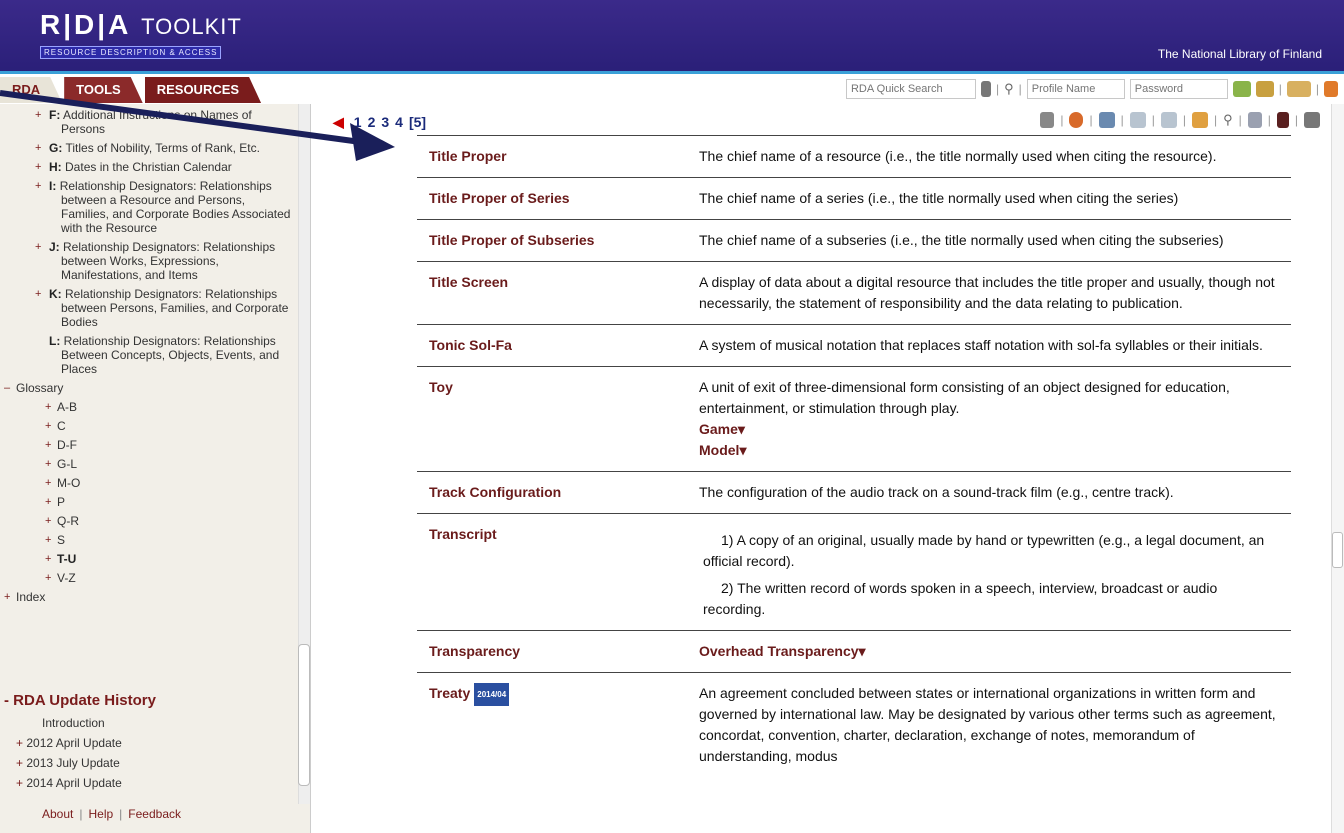  I want to click on collapse-icon, so click(1137, 120).